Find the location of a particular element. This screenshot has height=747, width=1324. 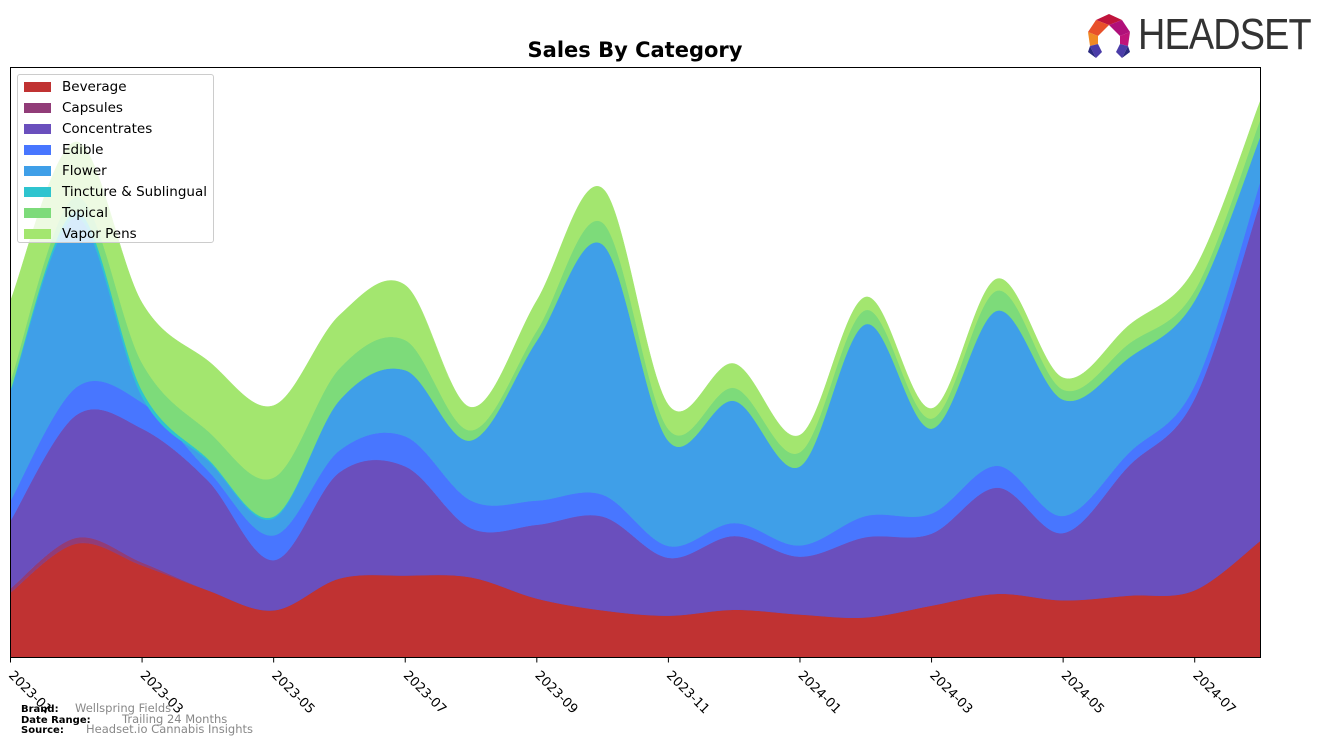

legend-item: Concentrates is located at coordinates (88, 128).